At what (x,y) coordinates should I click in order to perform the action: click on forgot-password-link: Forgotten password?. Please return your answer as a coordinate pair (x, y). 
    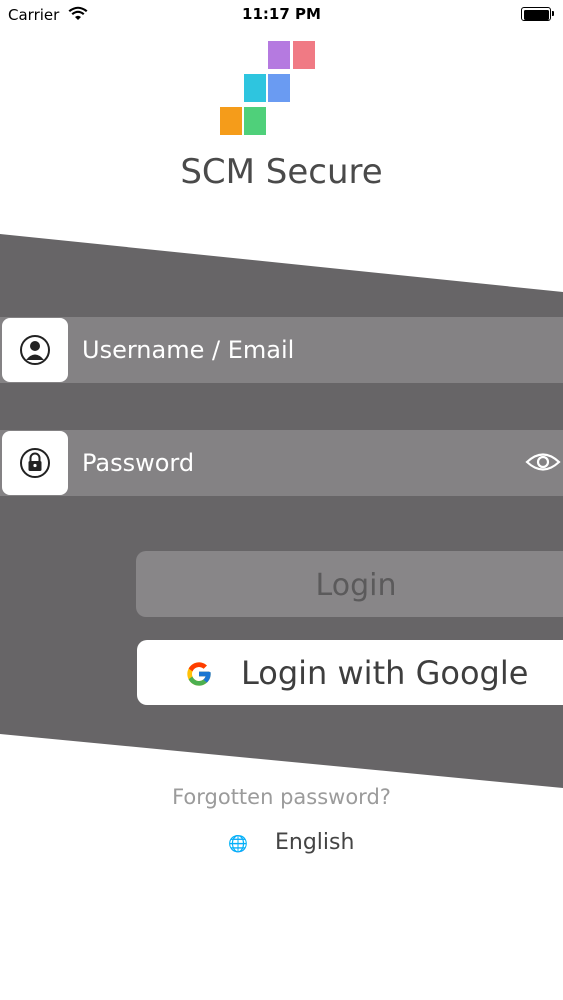
    Looking at the image, I should click on (281, 797).